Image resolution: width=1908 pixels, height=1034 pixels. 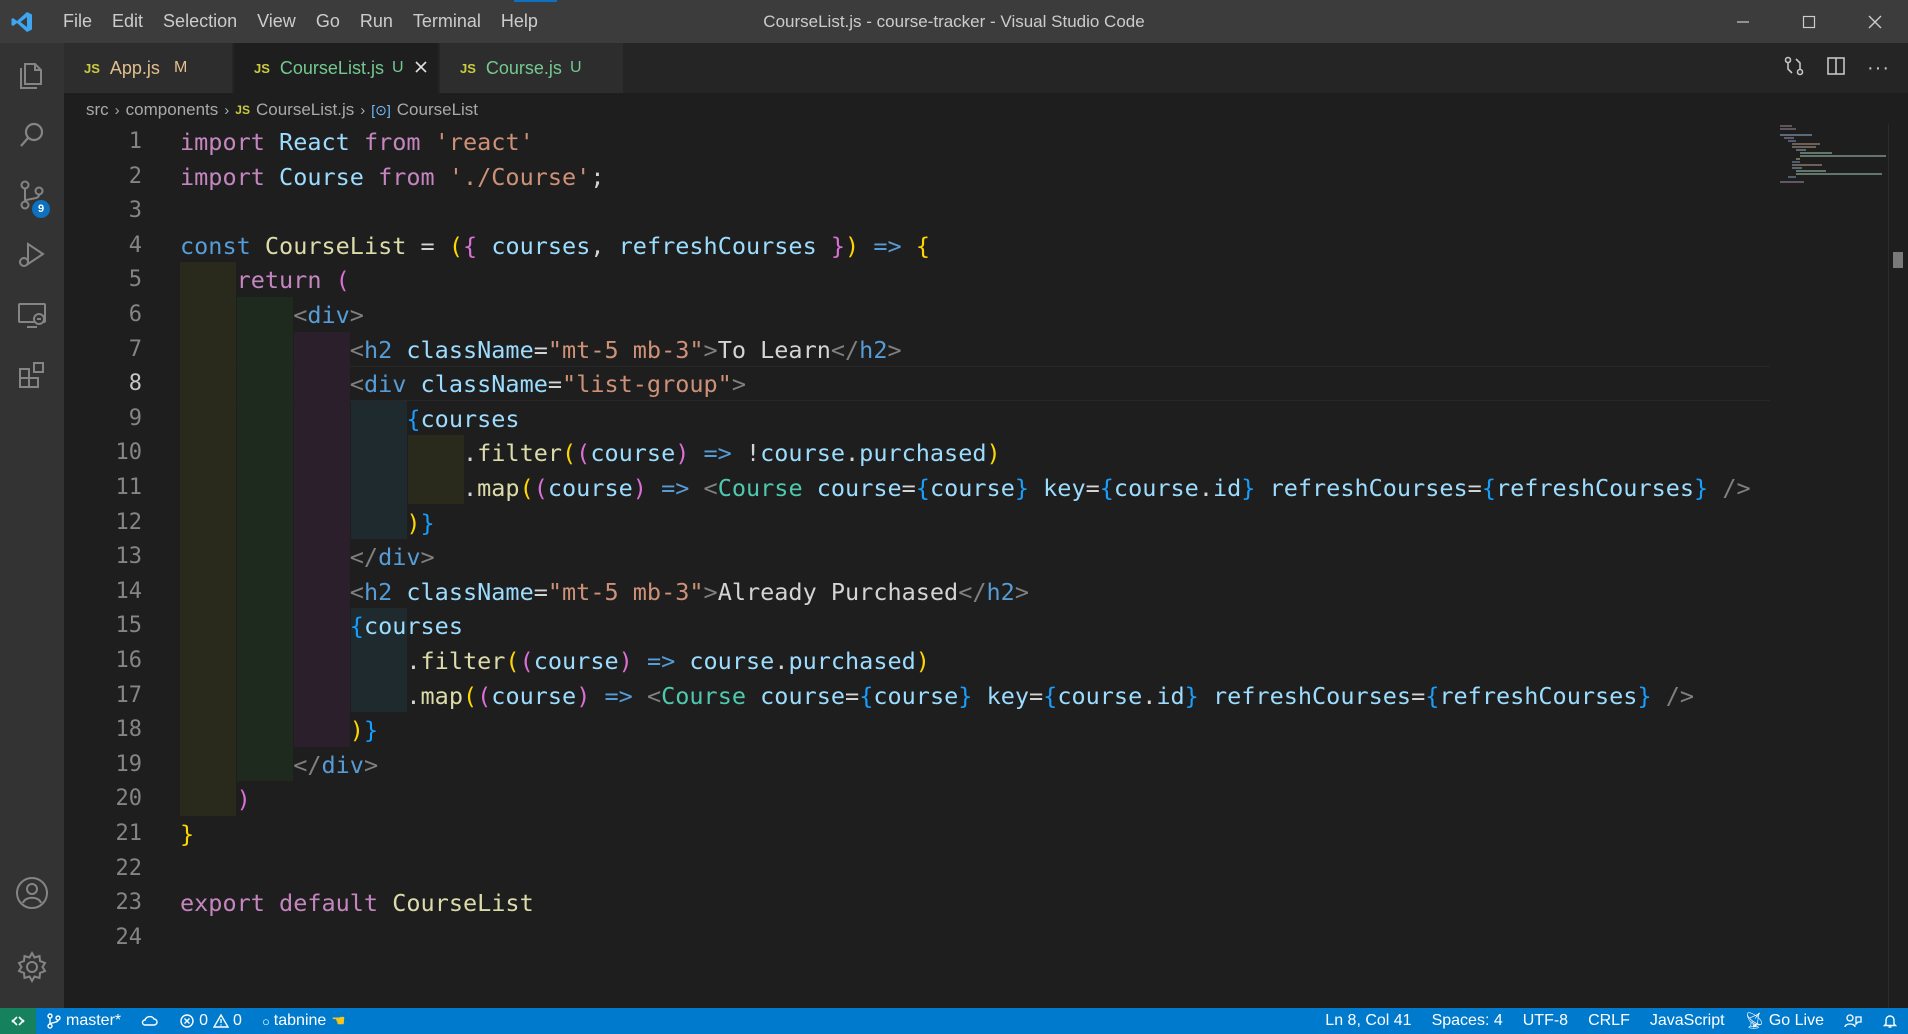 I want to click on more-actions-icon: ···, so click(x=1878, y=68).